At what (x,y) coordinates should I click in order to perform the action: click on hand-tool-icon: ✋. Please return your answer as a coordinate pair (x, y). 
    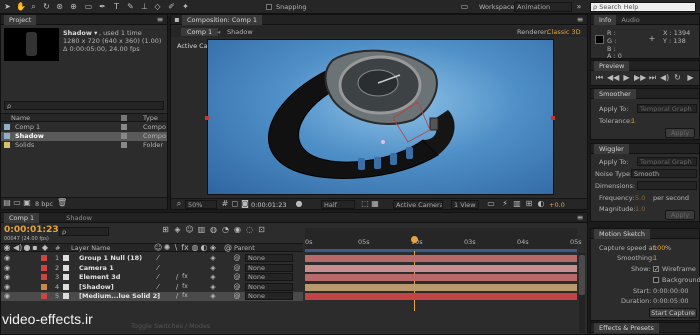
    Looking at the image, I should click on (21, 7).